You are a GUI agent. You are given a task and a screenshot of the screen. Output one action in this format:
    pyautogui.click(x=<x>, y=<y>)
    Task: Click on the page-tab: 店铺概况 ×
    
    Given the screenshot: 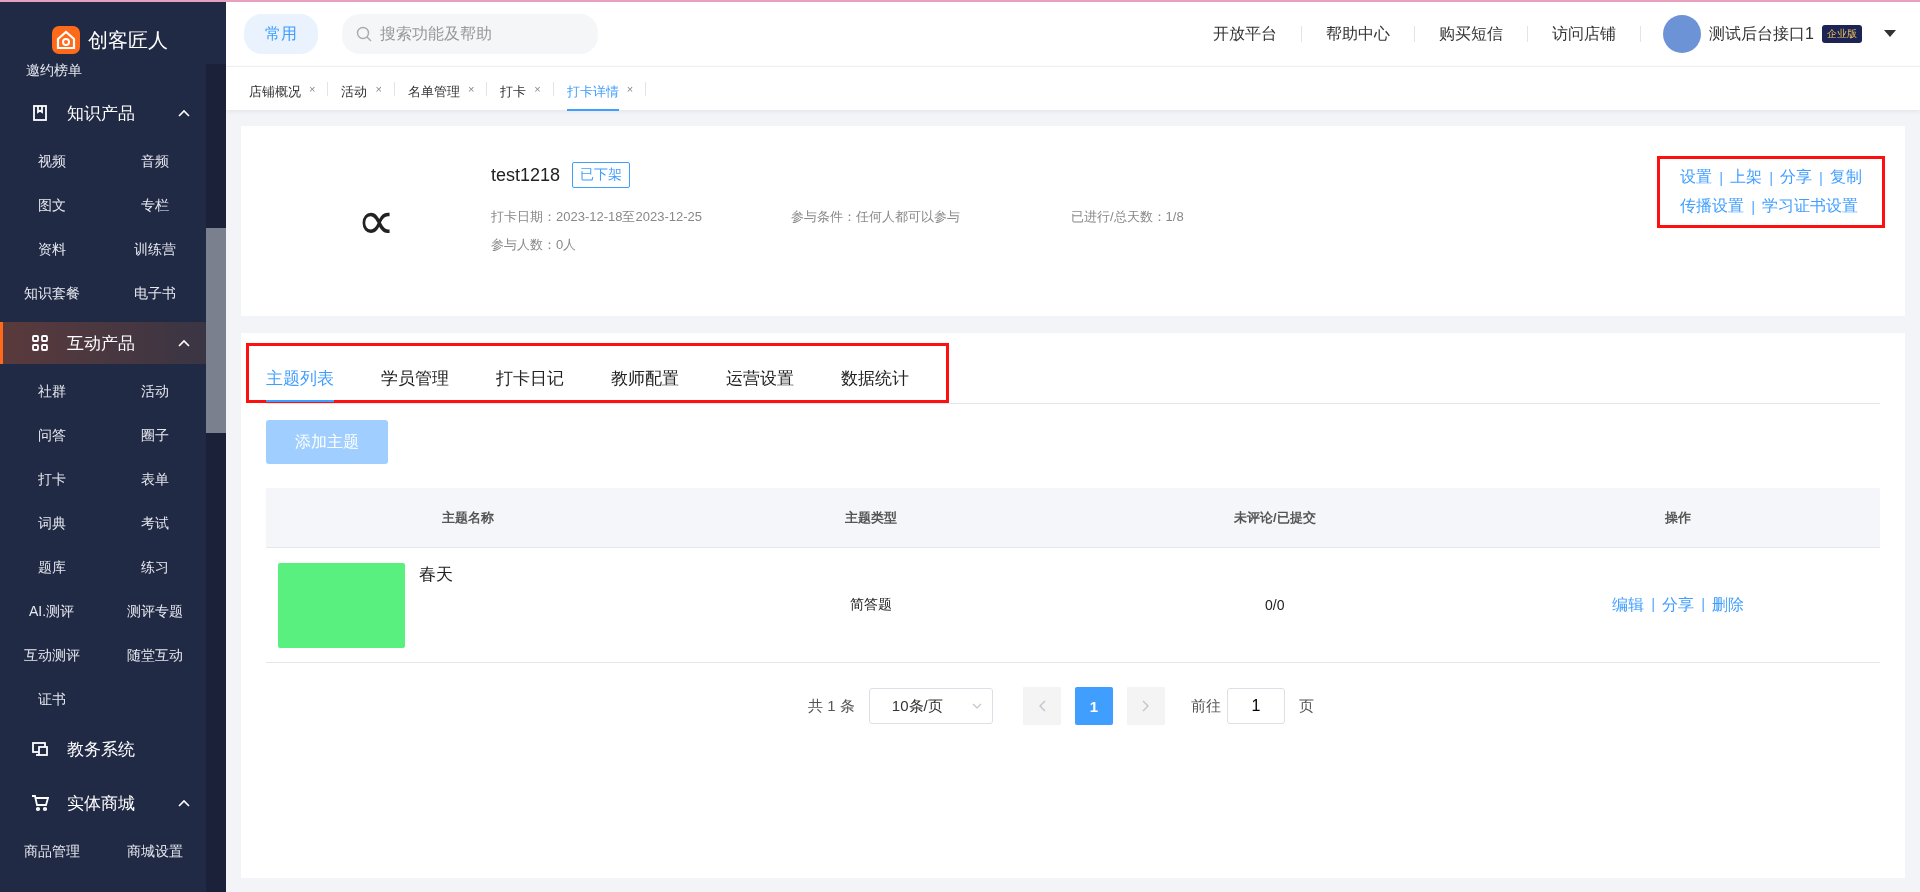 What is the action you would take?
    pyautogui.click(x=282, y=88)
    